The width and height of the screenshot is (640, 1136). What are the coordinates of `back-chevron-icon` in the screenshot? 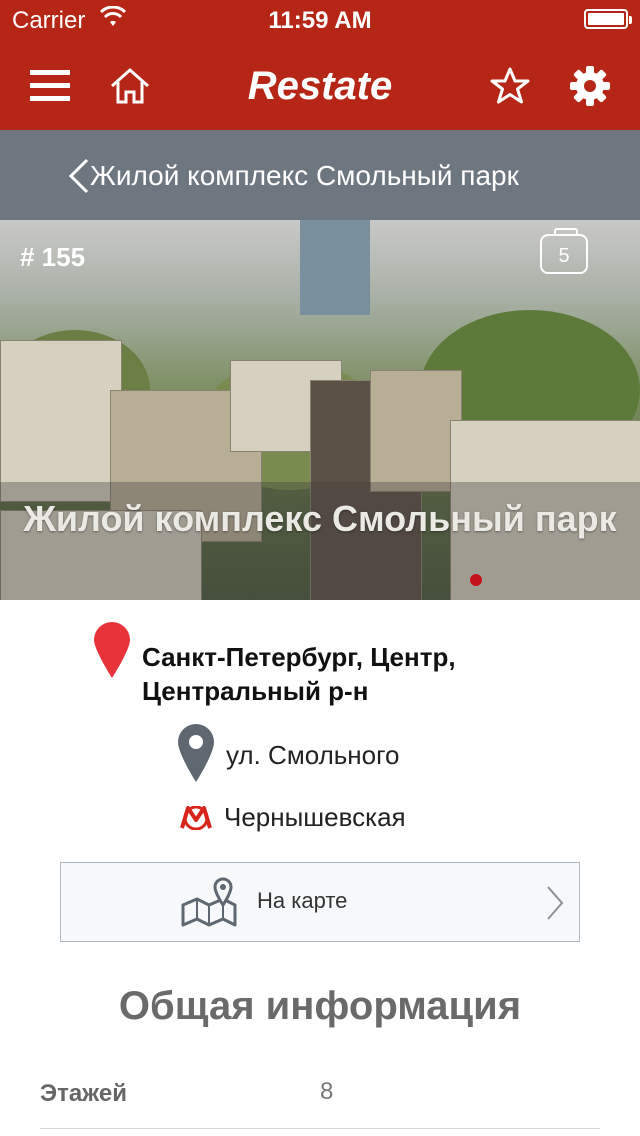 It's located at (79, 178).